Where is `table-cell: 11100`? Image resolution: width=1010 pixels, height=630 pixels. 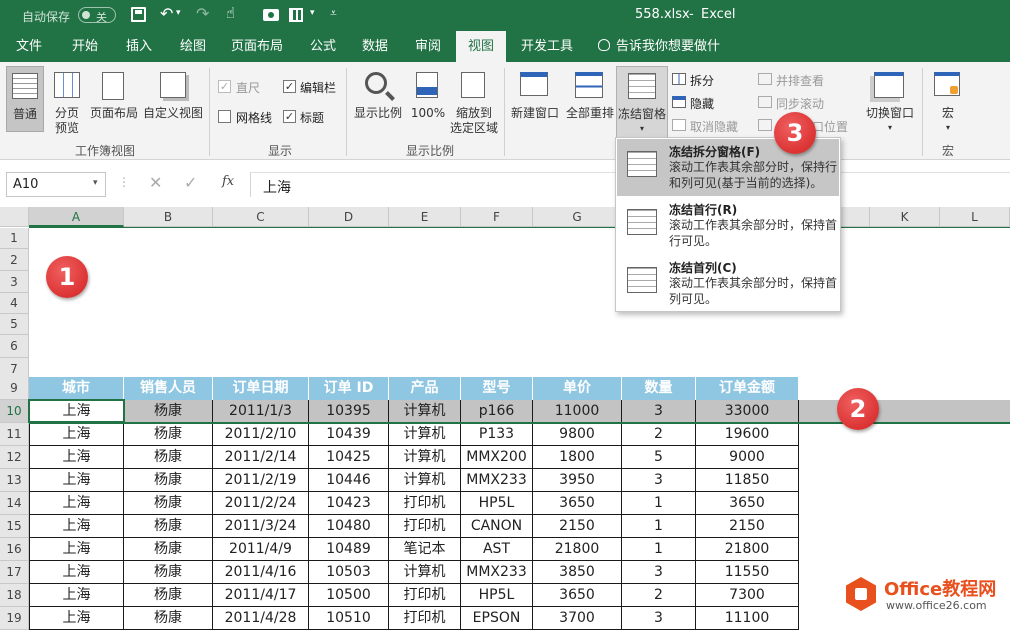 table-cell: 11100 is located at coordinates (747, 618).